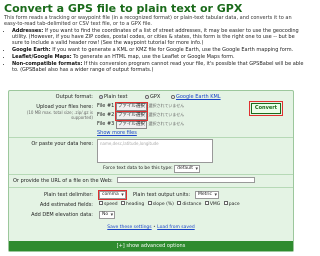 The width and height of the screenshot is (320, 256). Describe the element at coordinates (155, 151) in the screenshot. I see `paste-data-textarea: name,desc,latitude,longitude` at that location.